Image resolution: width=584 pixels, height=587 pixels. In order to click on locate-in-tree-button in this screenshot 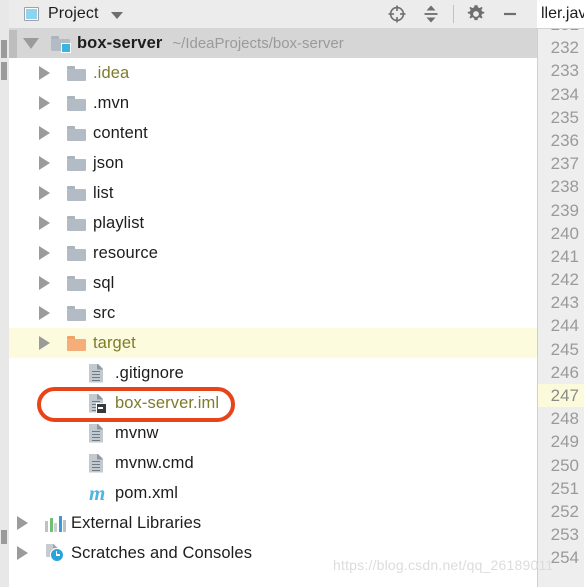, I will do `click(397, 14)`.